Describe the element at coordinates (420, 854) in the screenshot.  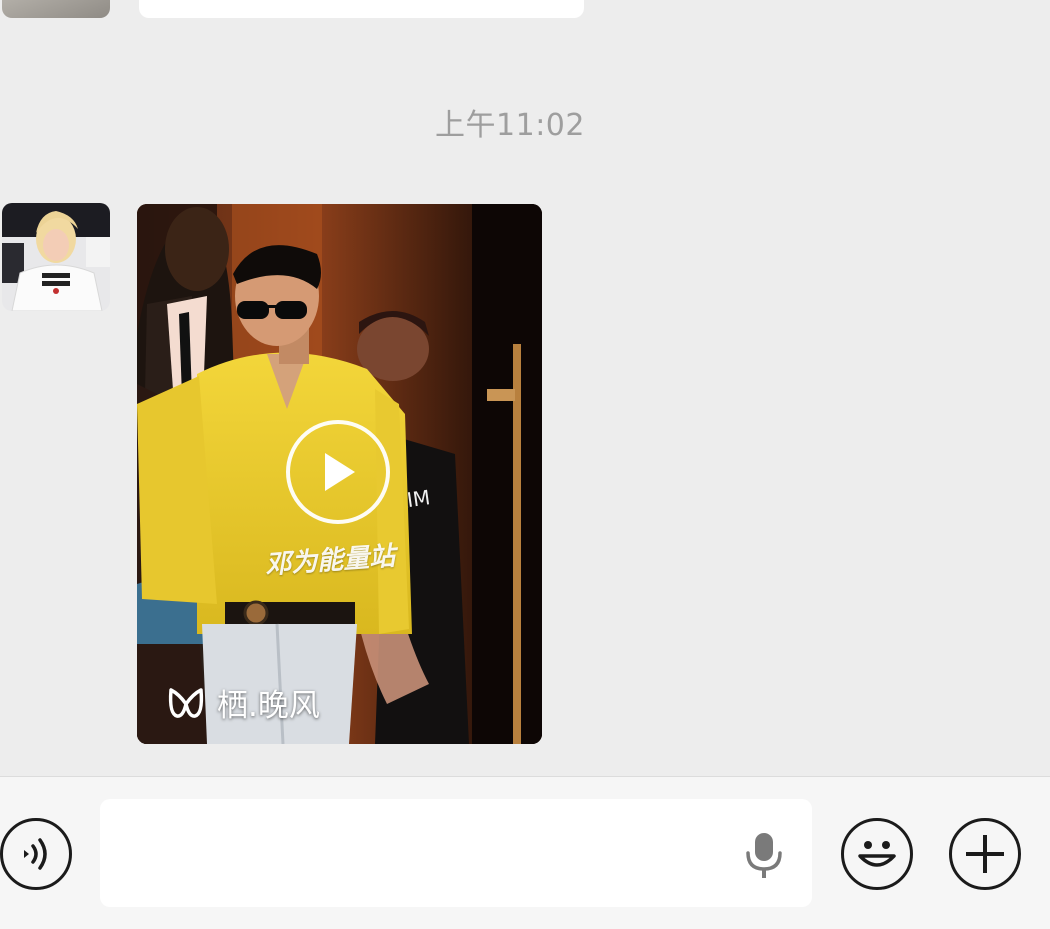
I see `message-input` at that location.